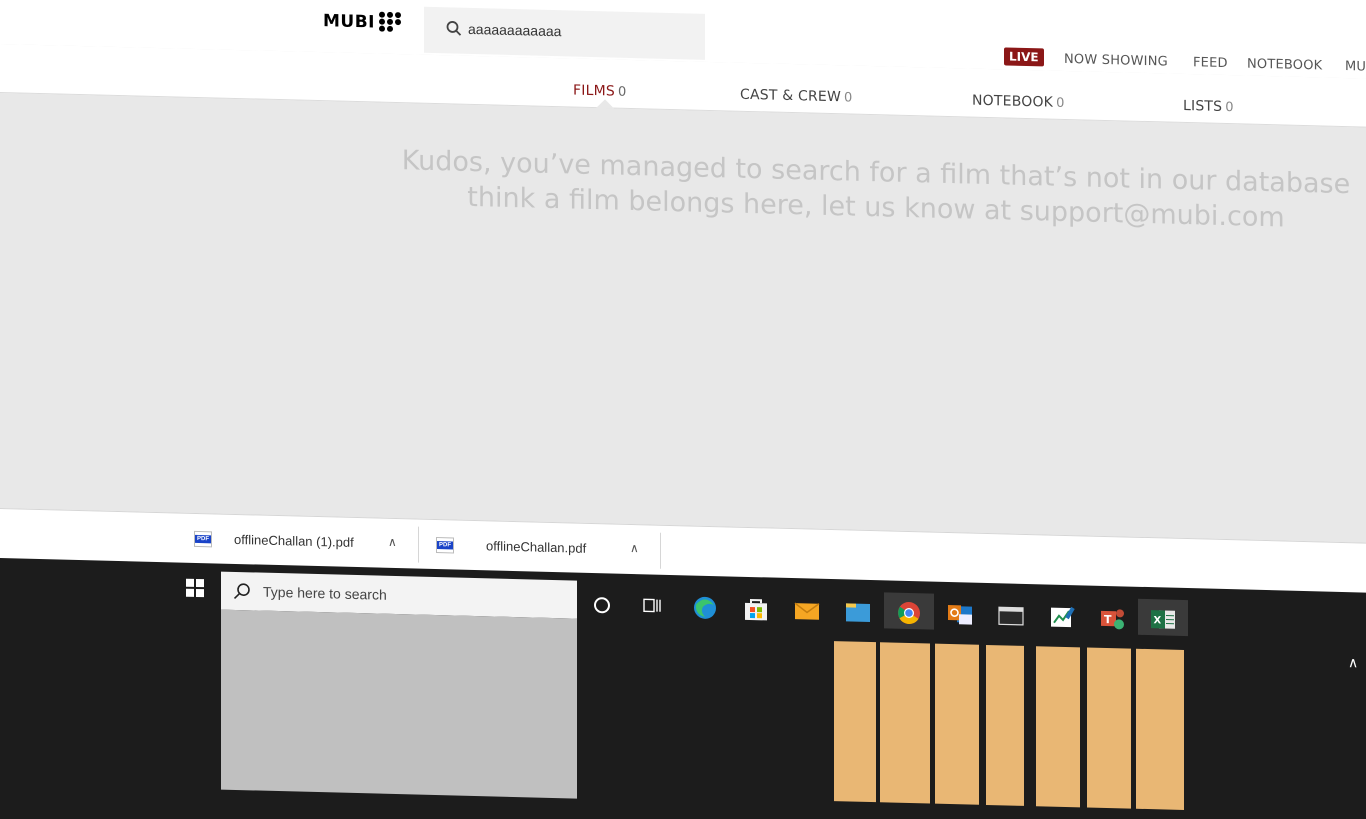  I want to click on tab-label: CAST & CREW, so click(790, 96).